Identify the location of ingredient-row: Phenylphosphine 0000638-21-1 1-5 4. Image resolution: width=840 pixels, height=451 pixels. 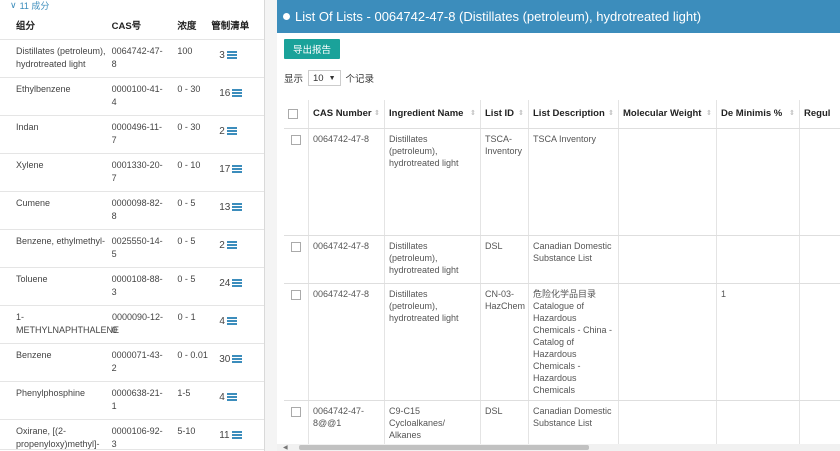
(132, 401).